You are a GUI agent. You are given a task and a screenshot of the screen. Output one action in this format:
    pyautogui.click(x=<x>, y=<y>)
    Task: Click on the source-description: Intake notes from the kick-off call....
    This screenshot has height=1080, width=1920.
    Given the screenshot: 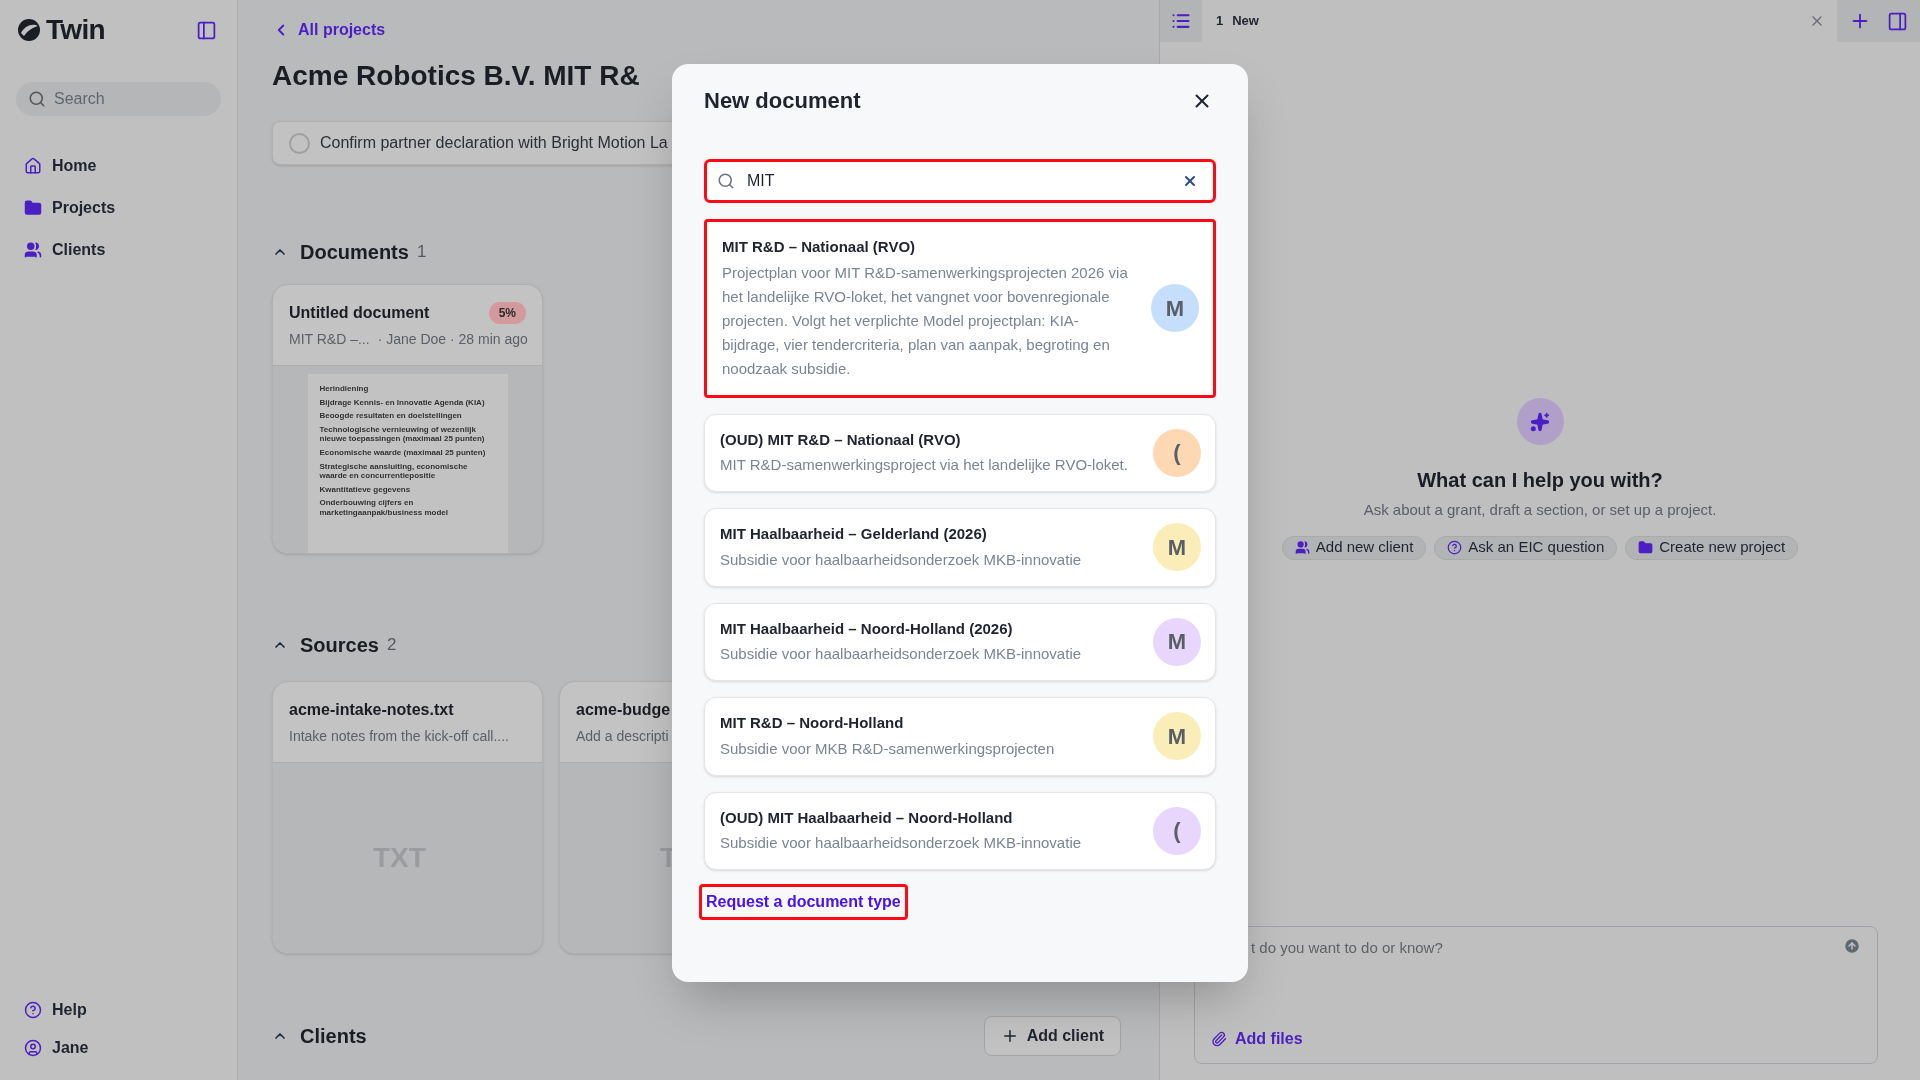 What is the action you would take?
    pyautogui.click(x=399, y=736)
    